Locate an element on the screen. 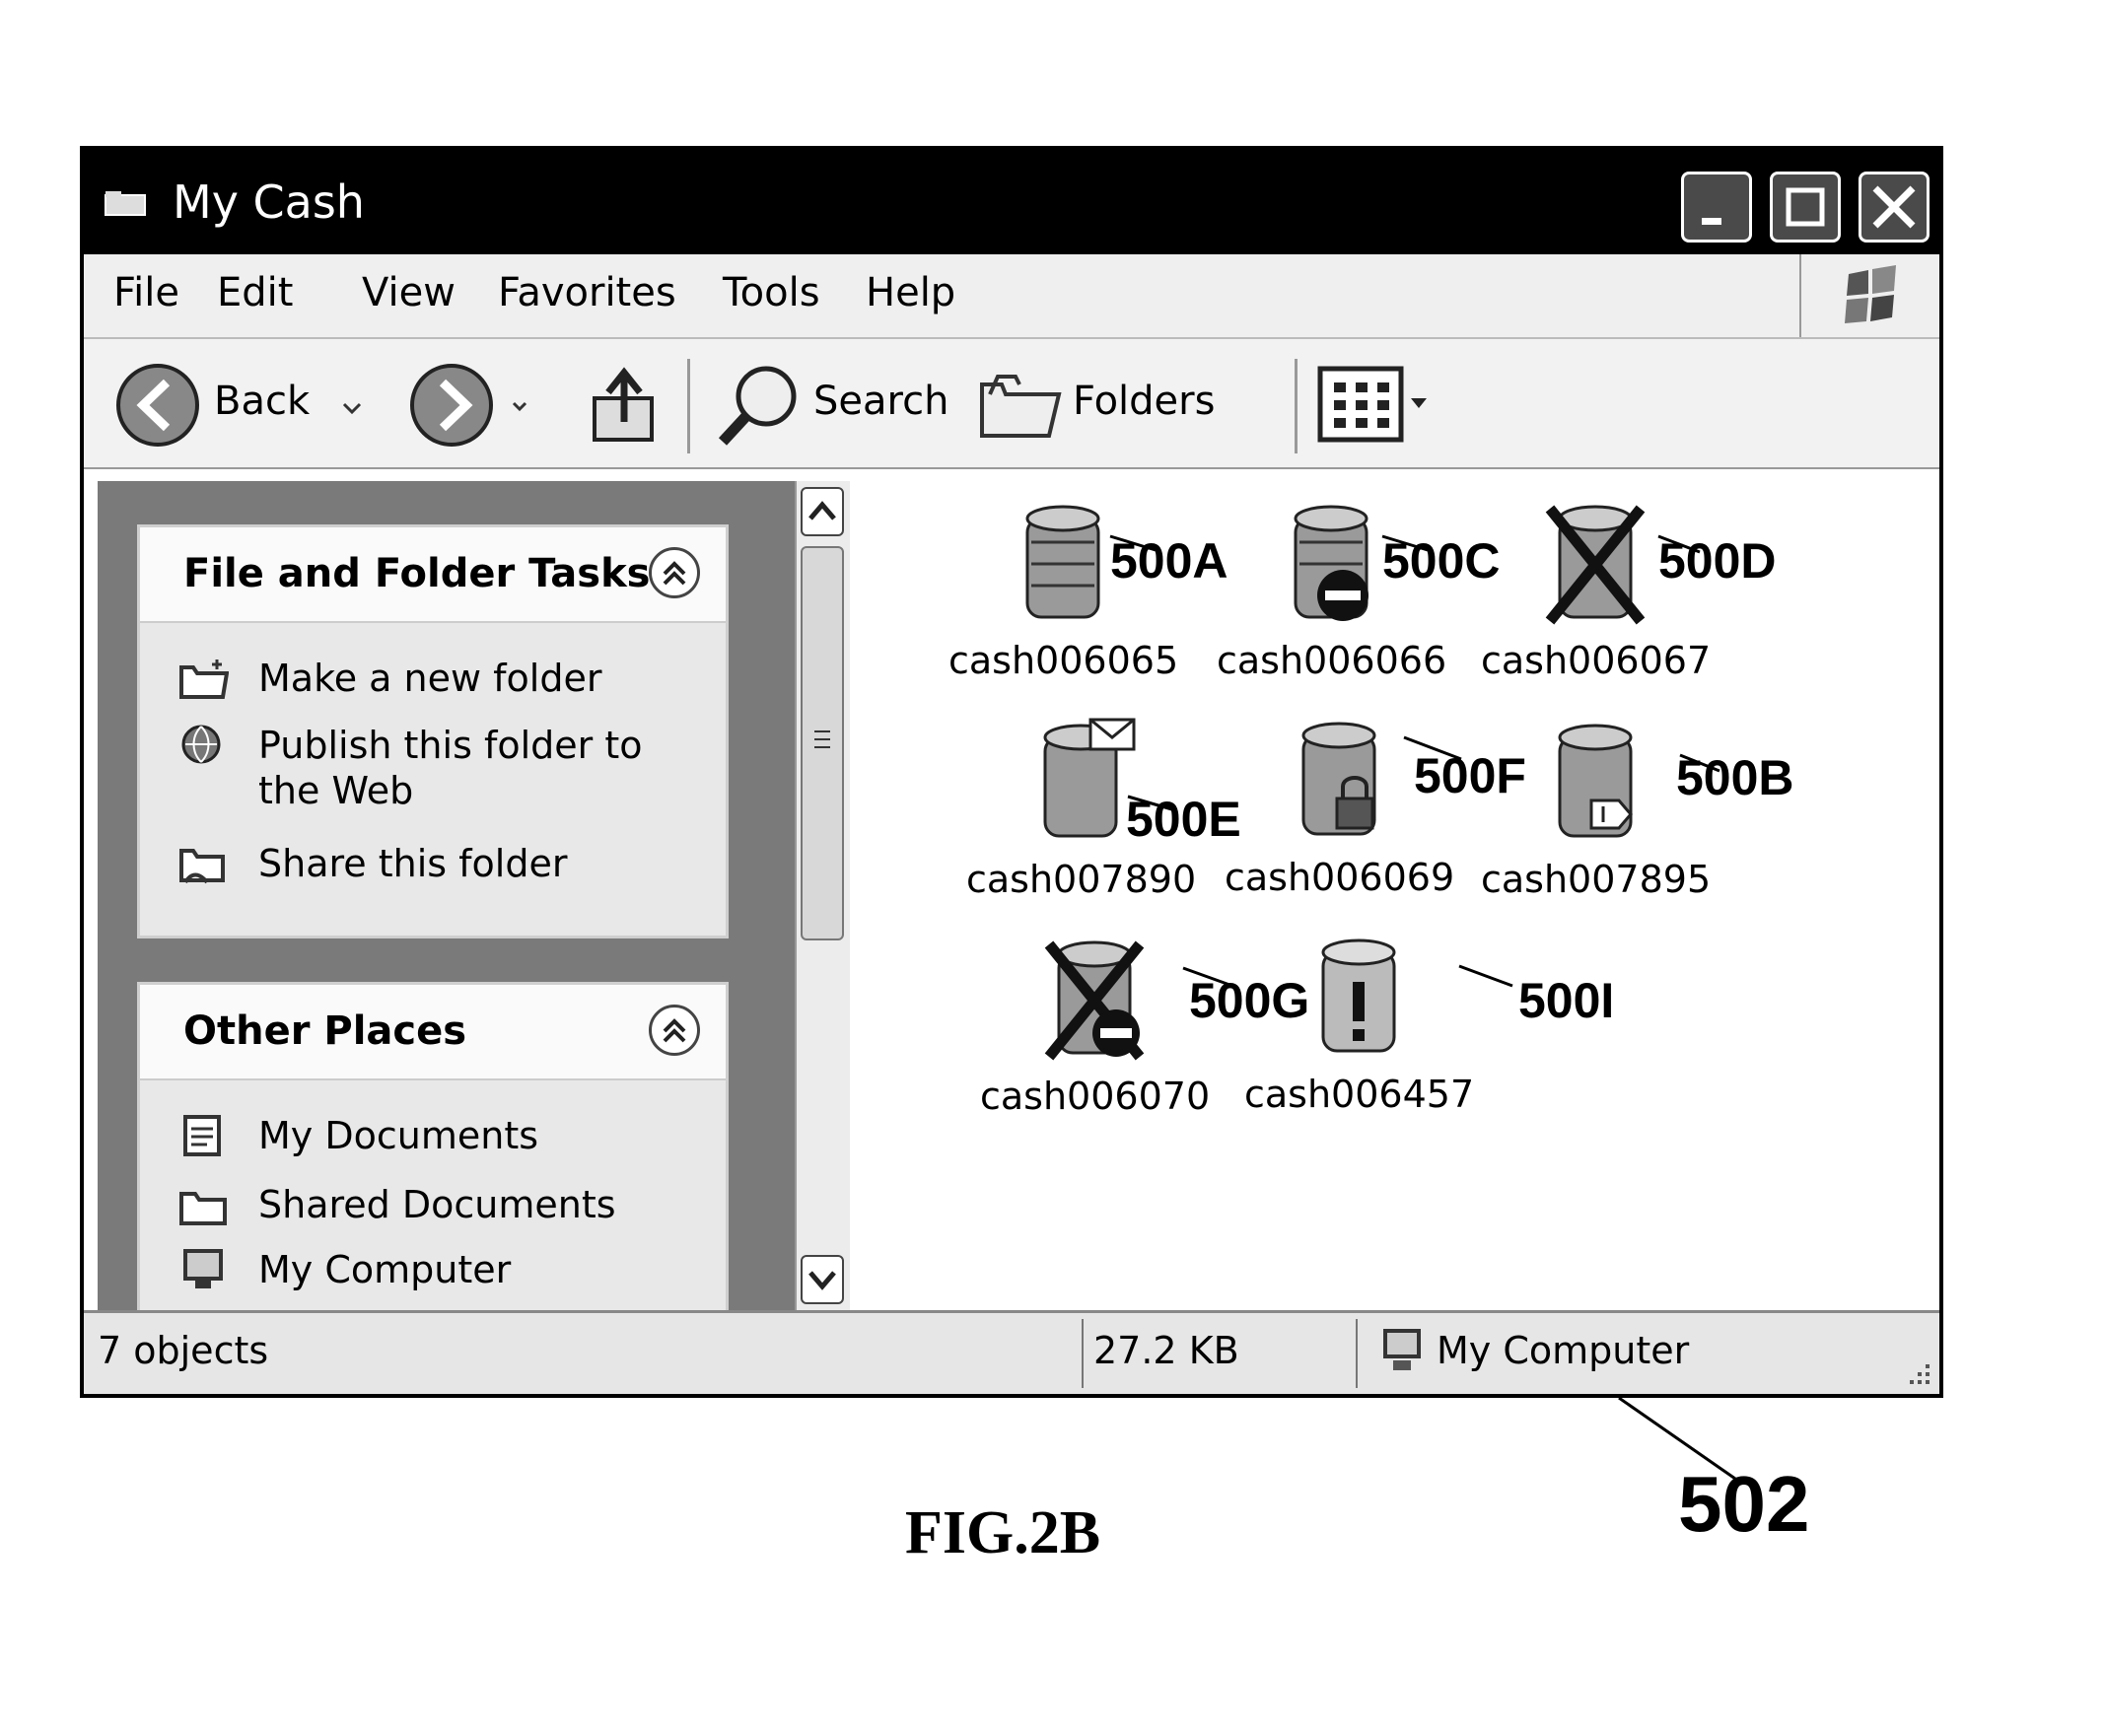 The image size is (2105, 1736). folders-label: Folders is located at coordinates (1144, 401).